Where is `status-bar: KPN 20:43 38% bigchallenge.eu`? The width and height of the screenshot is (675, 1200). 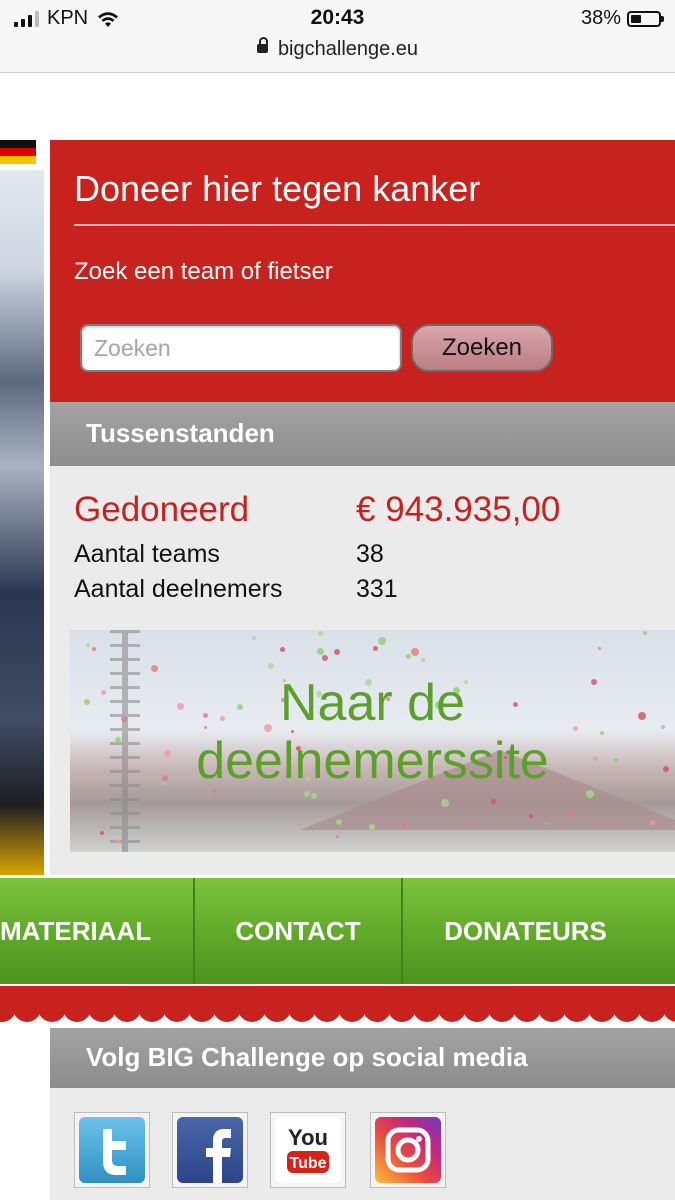
status-bar: KPN 20:43 38% bigchallenge.eu is located at coordinates (337, 36).